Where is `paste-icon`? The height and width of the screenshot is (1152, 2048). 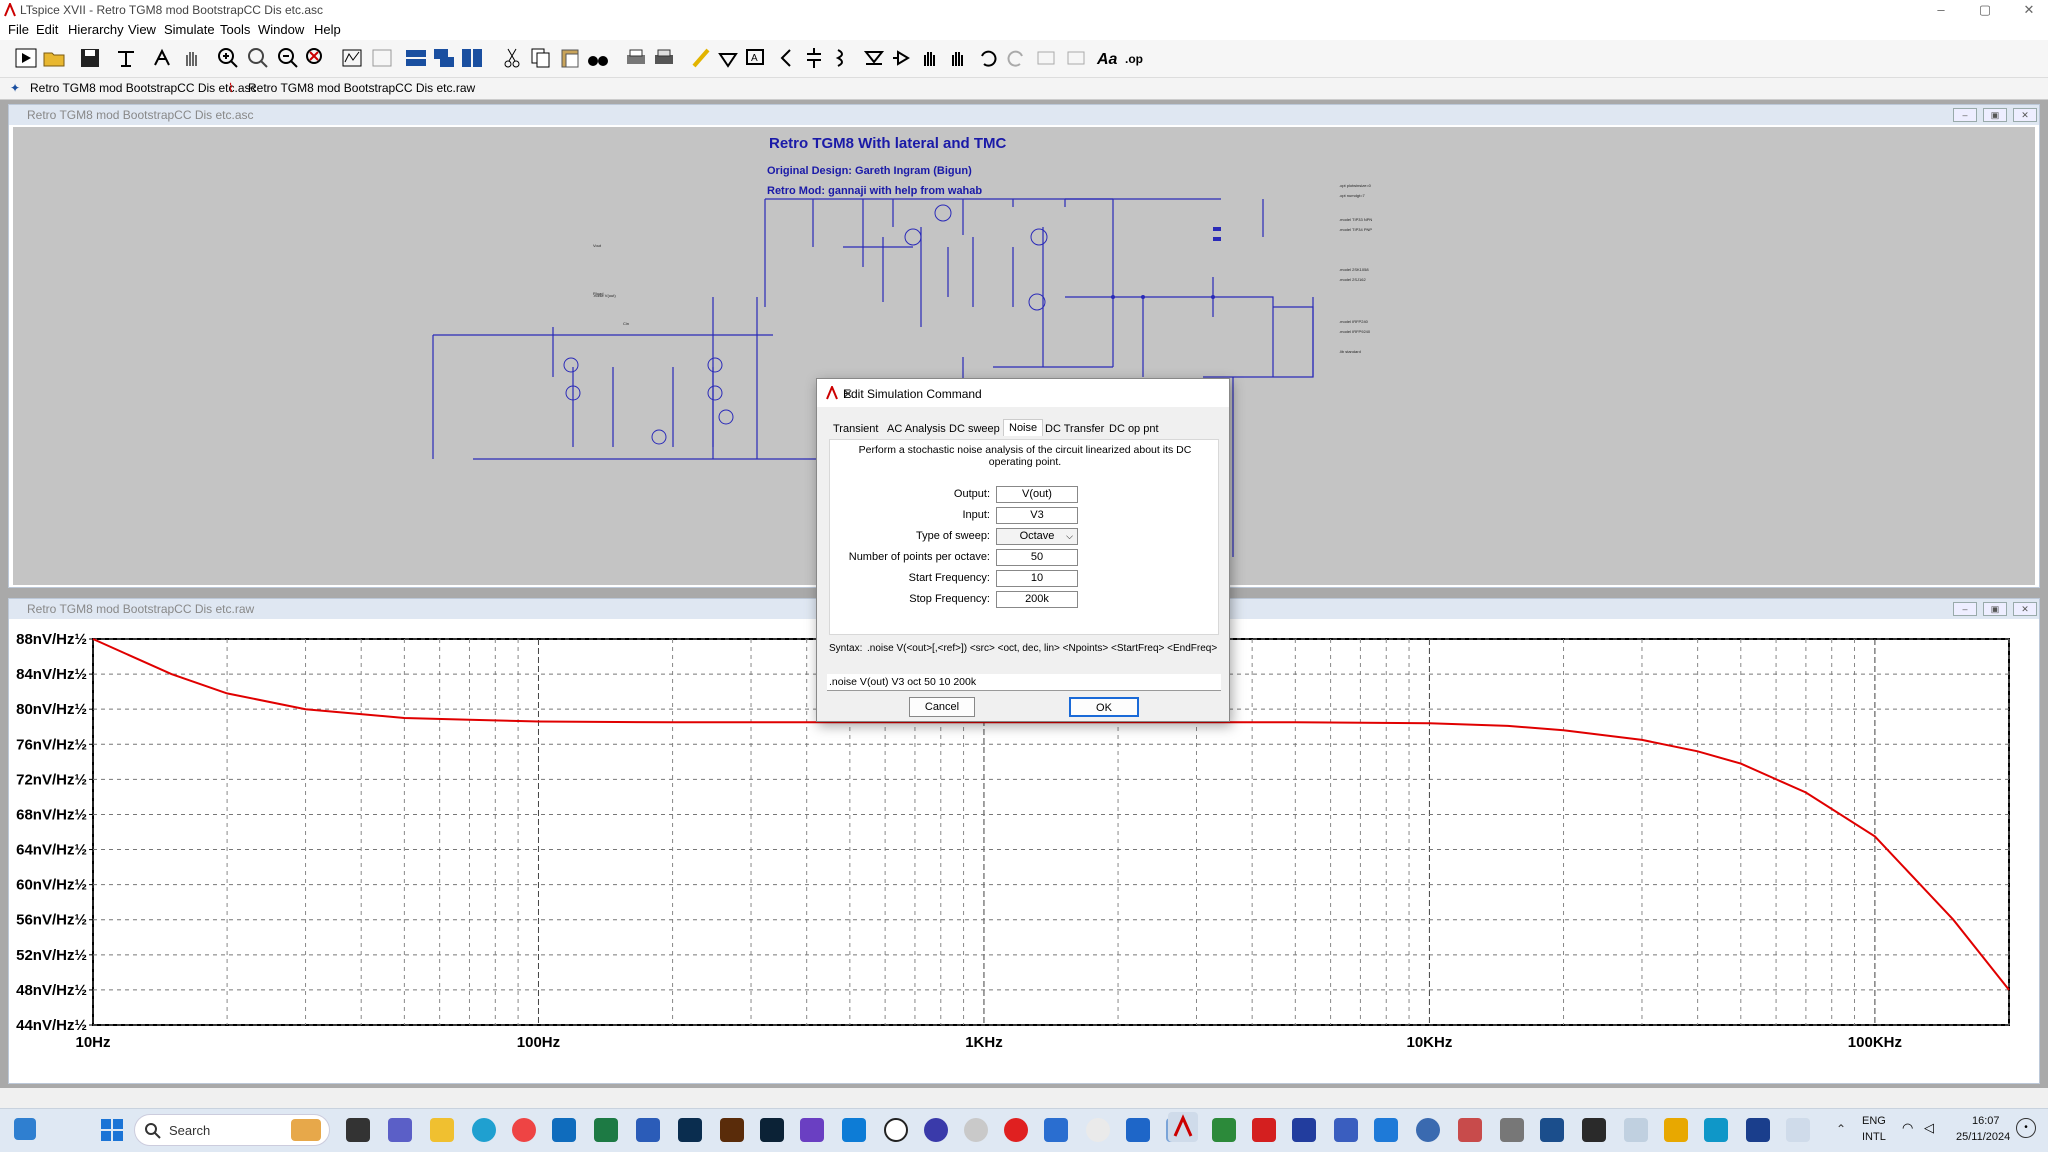 paste-icon is located at coordinates (570, 58).